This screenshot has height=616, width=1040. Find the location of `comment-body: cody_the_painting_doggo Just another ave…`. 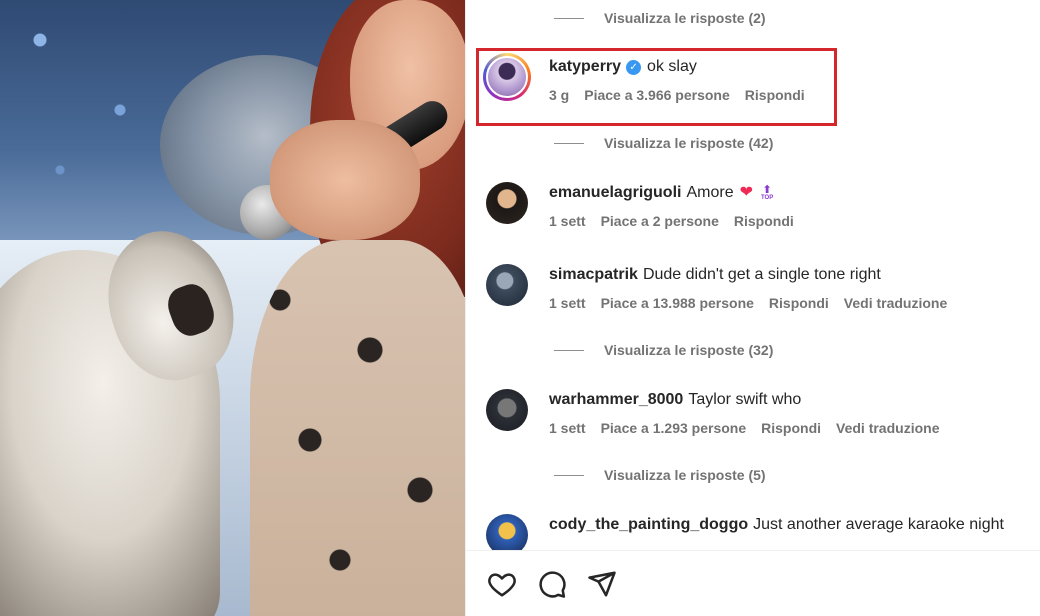

comment-body: cody_the_painting_doggo Just another ave… is located at coordinates (776, 525).